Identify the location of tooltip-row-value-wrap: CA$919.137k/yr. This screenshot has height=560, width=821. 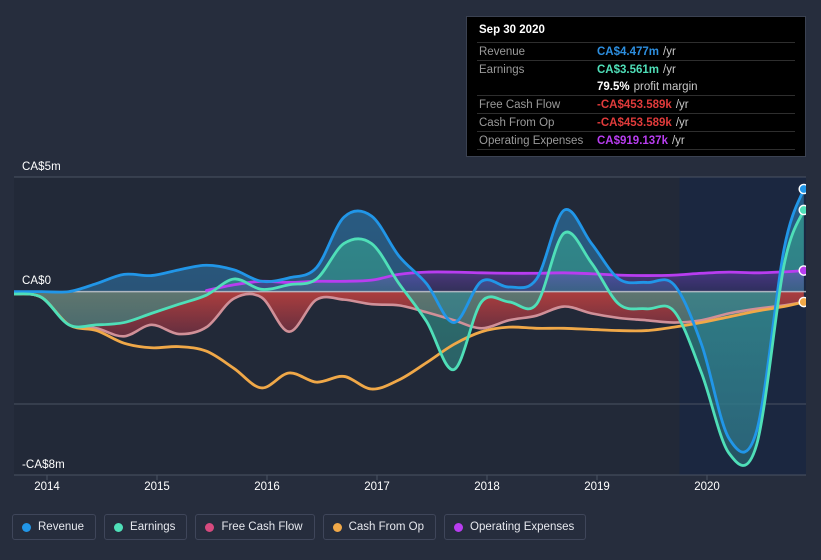
(641, 141).